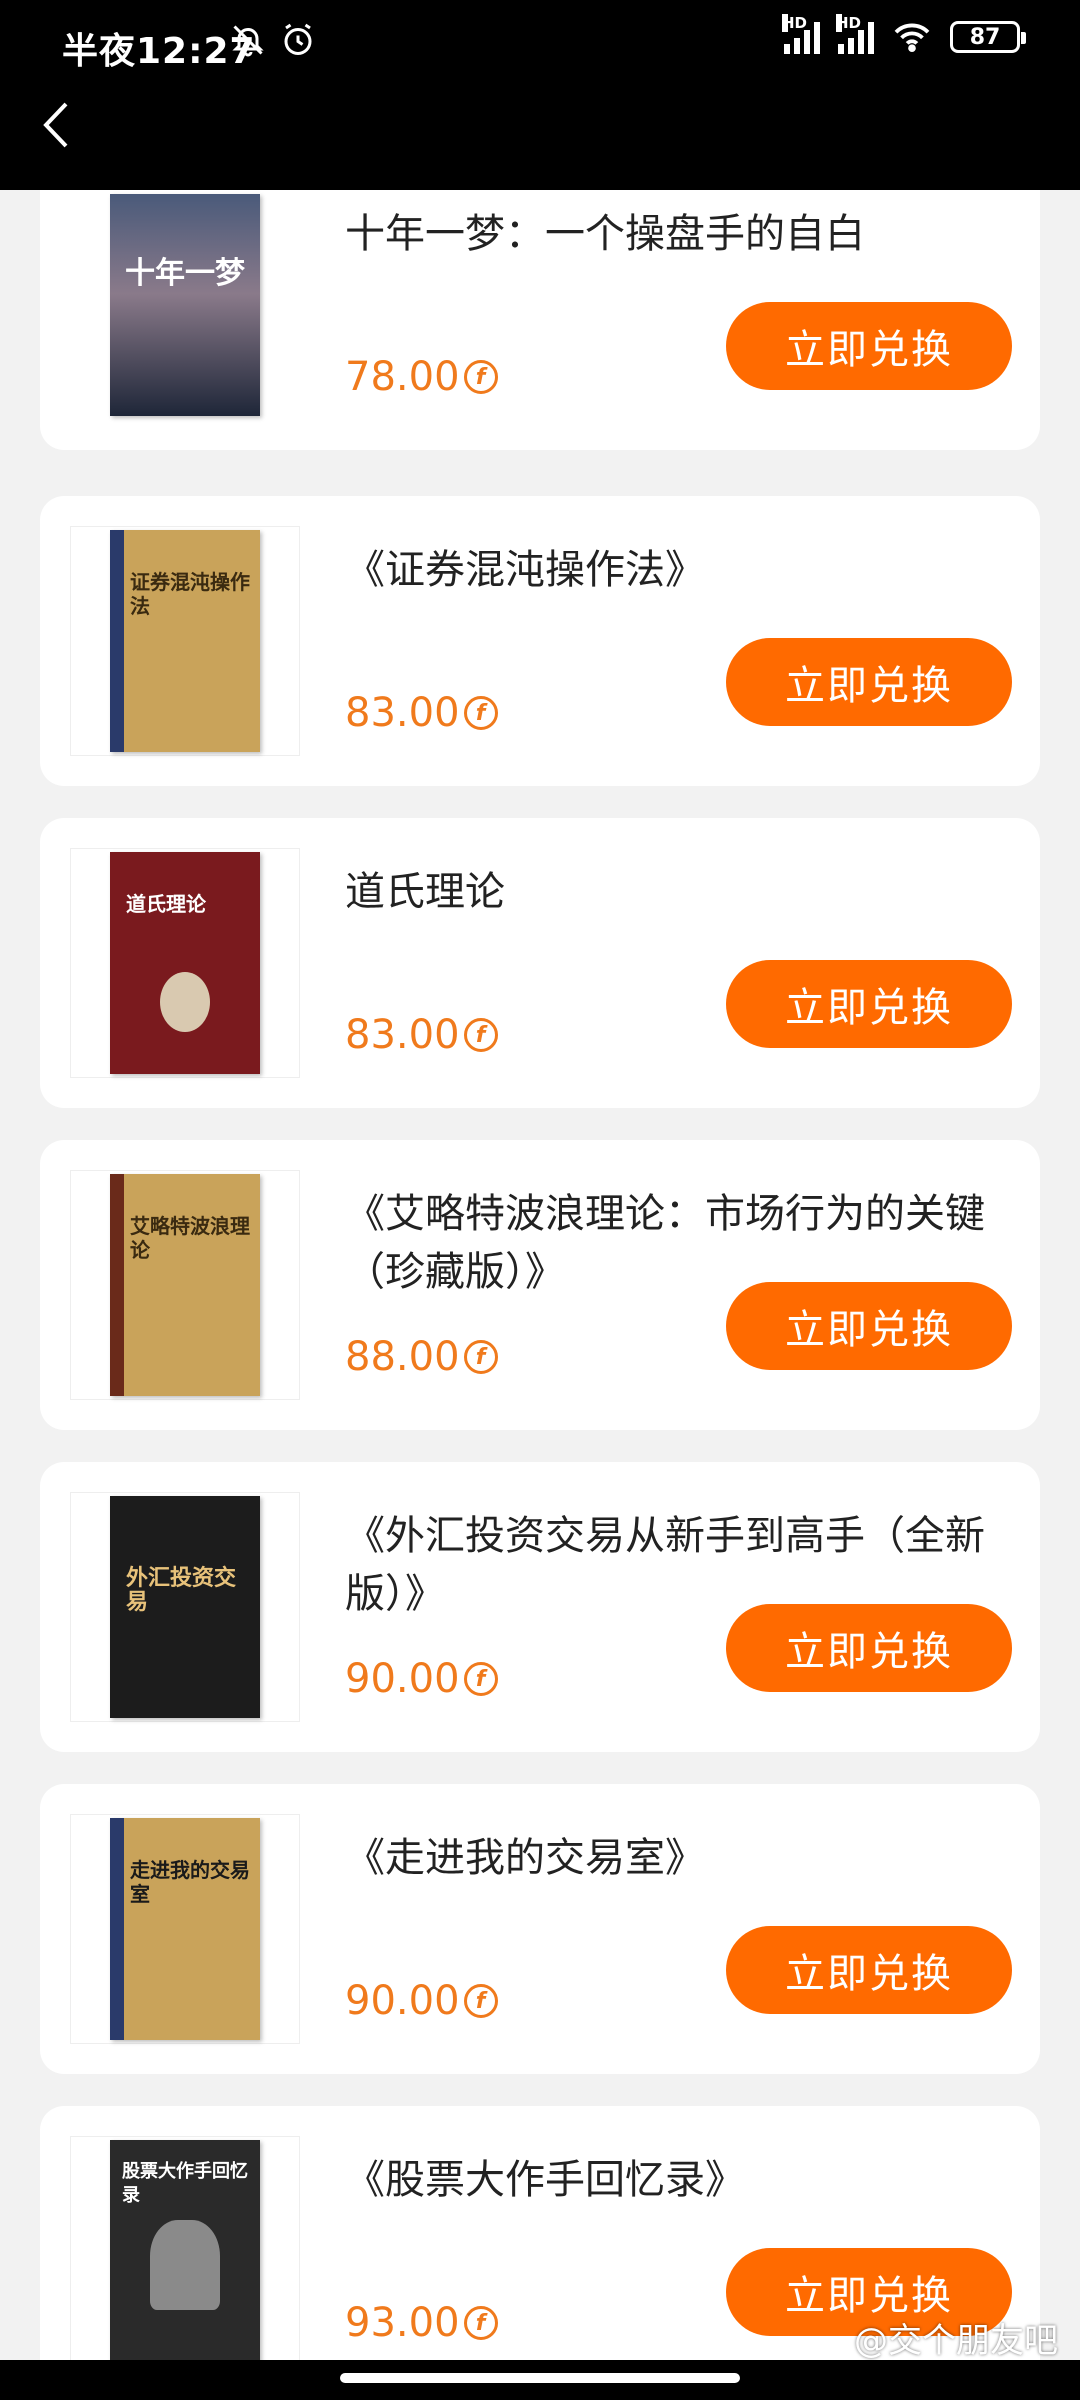 This screenshot has width=1080, height=2400. What do you see at coordinates (540, 305) in the screenshot?
I see `list-item: 十年一梦 十年一梦：一个操盘手的自白 78.00 f 立即兑换` at bounding box center [540, 305].